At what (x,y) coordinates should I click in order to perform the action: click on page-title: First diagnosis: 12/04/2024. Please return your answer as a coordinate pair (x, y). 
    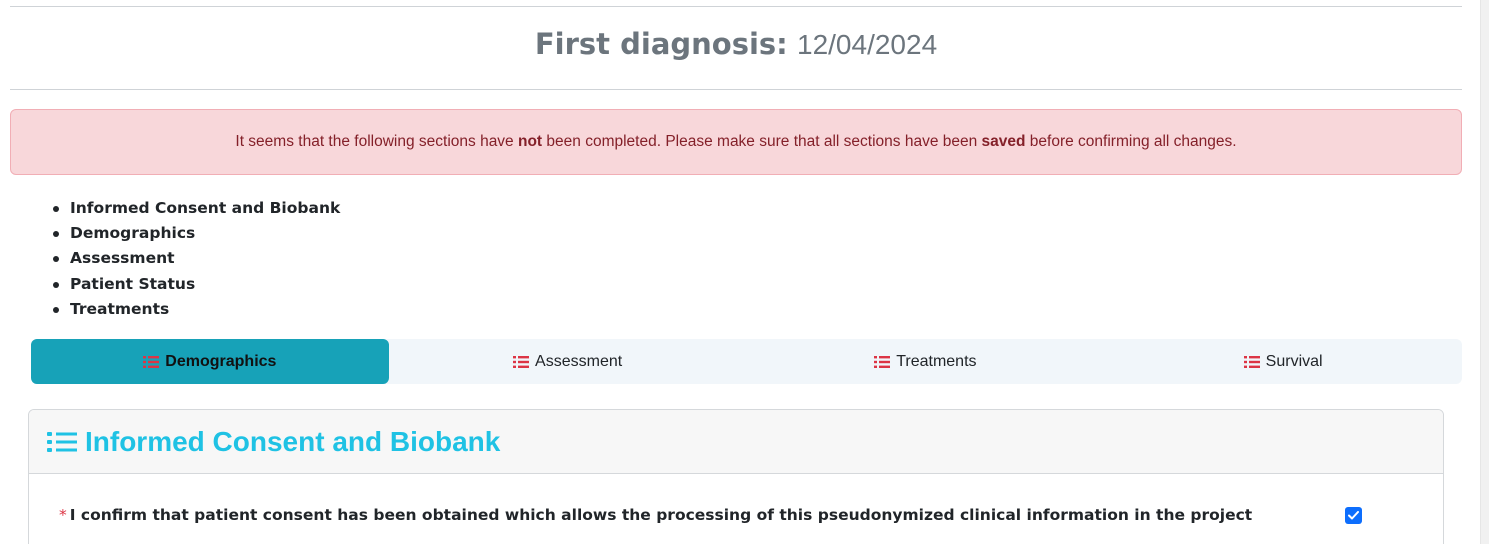
    Looking at the image, I should click on (736, 44).